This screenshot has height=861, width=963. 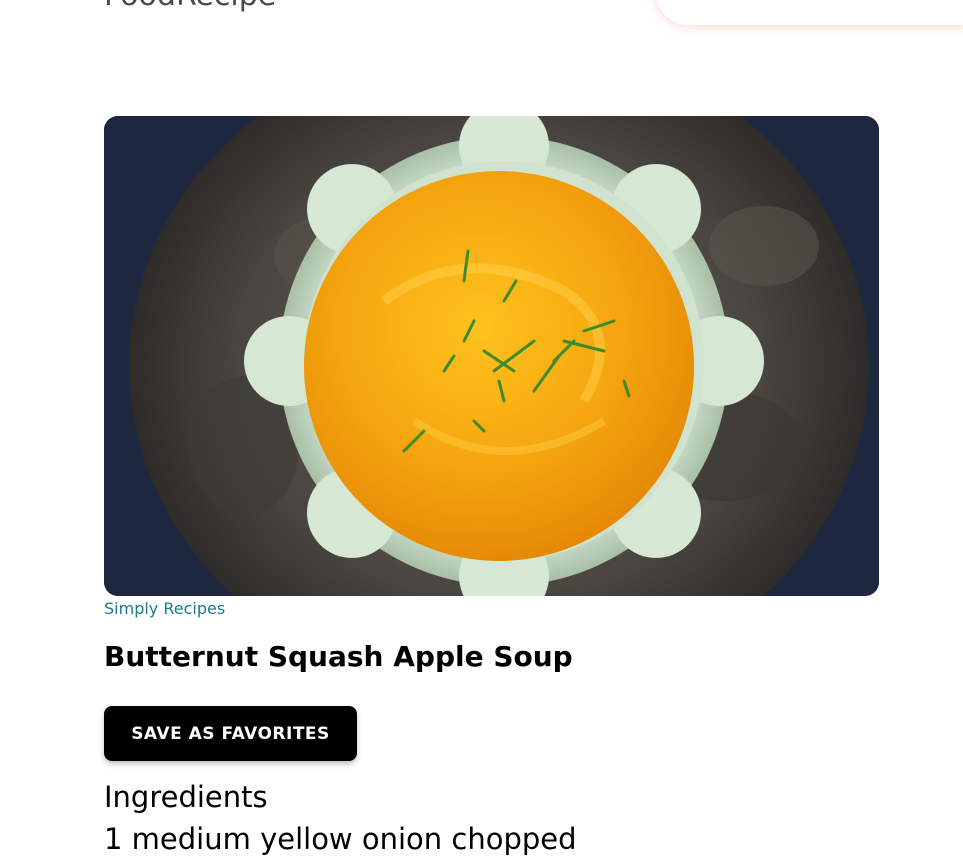 What do you see at coordinates (809, 12) in the screenshot?
I see `search-bar` at bounding box center [809, 12].